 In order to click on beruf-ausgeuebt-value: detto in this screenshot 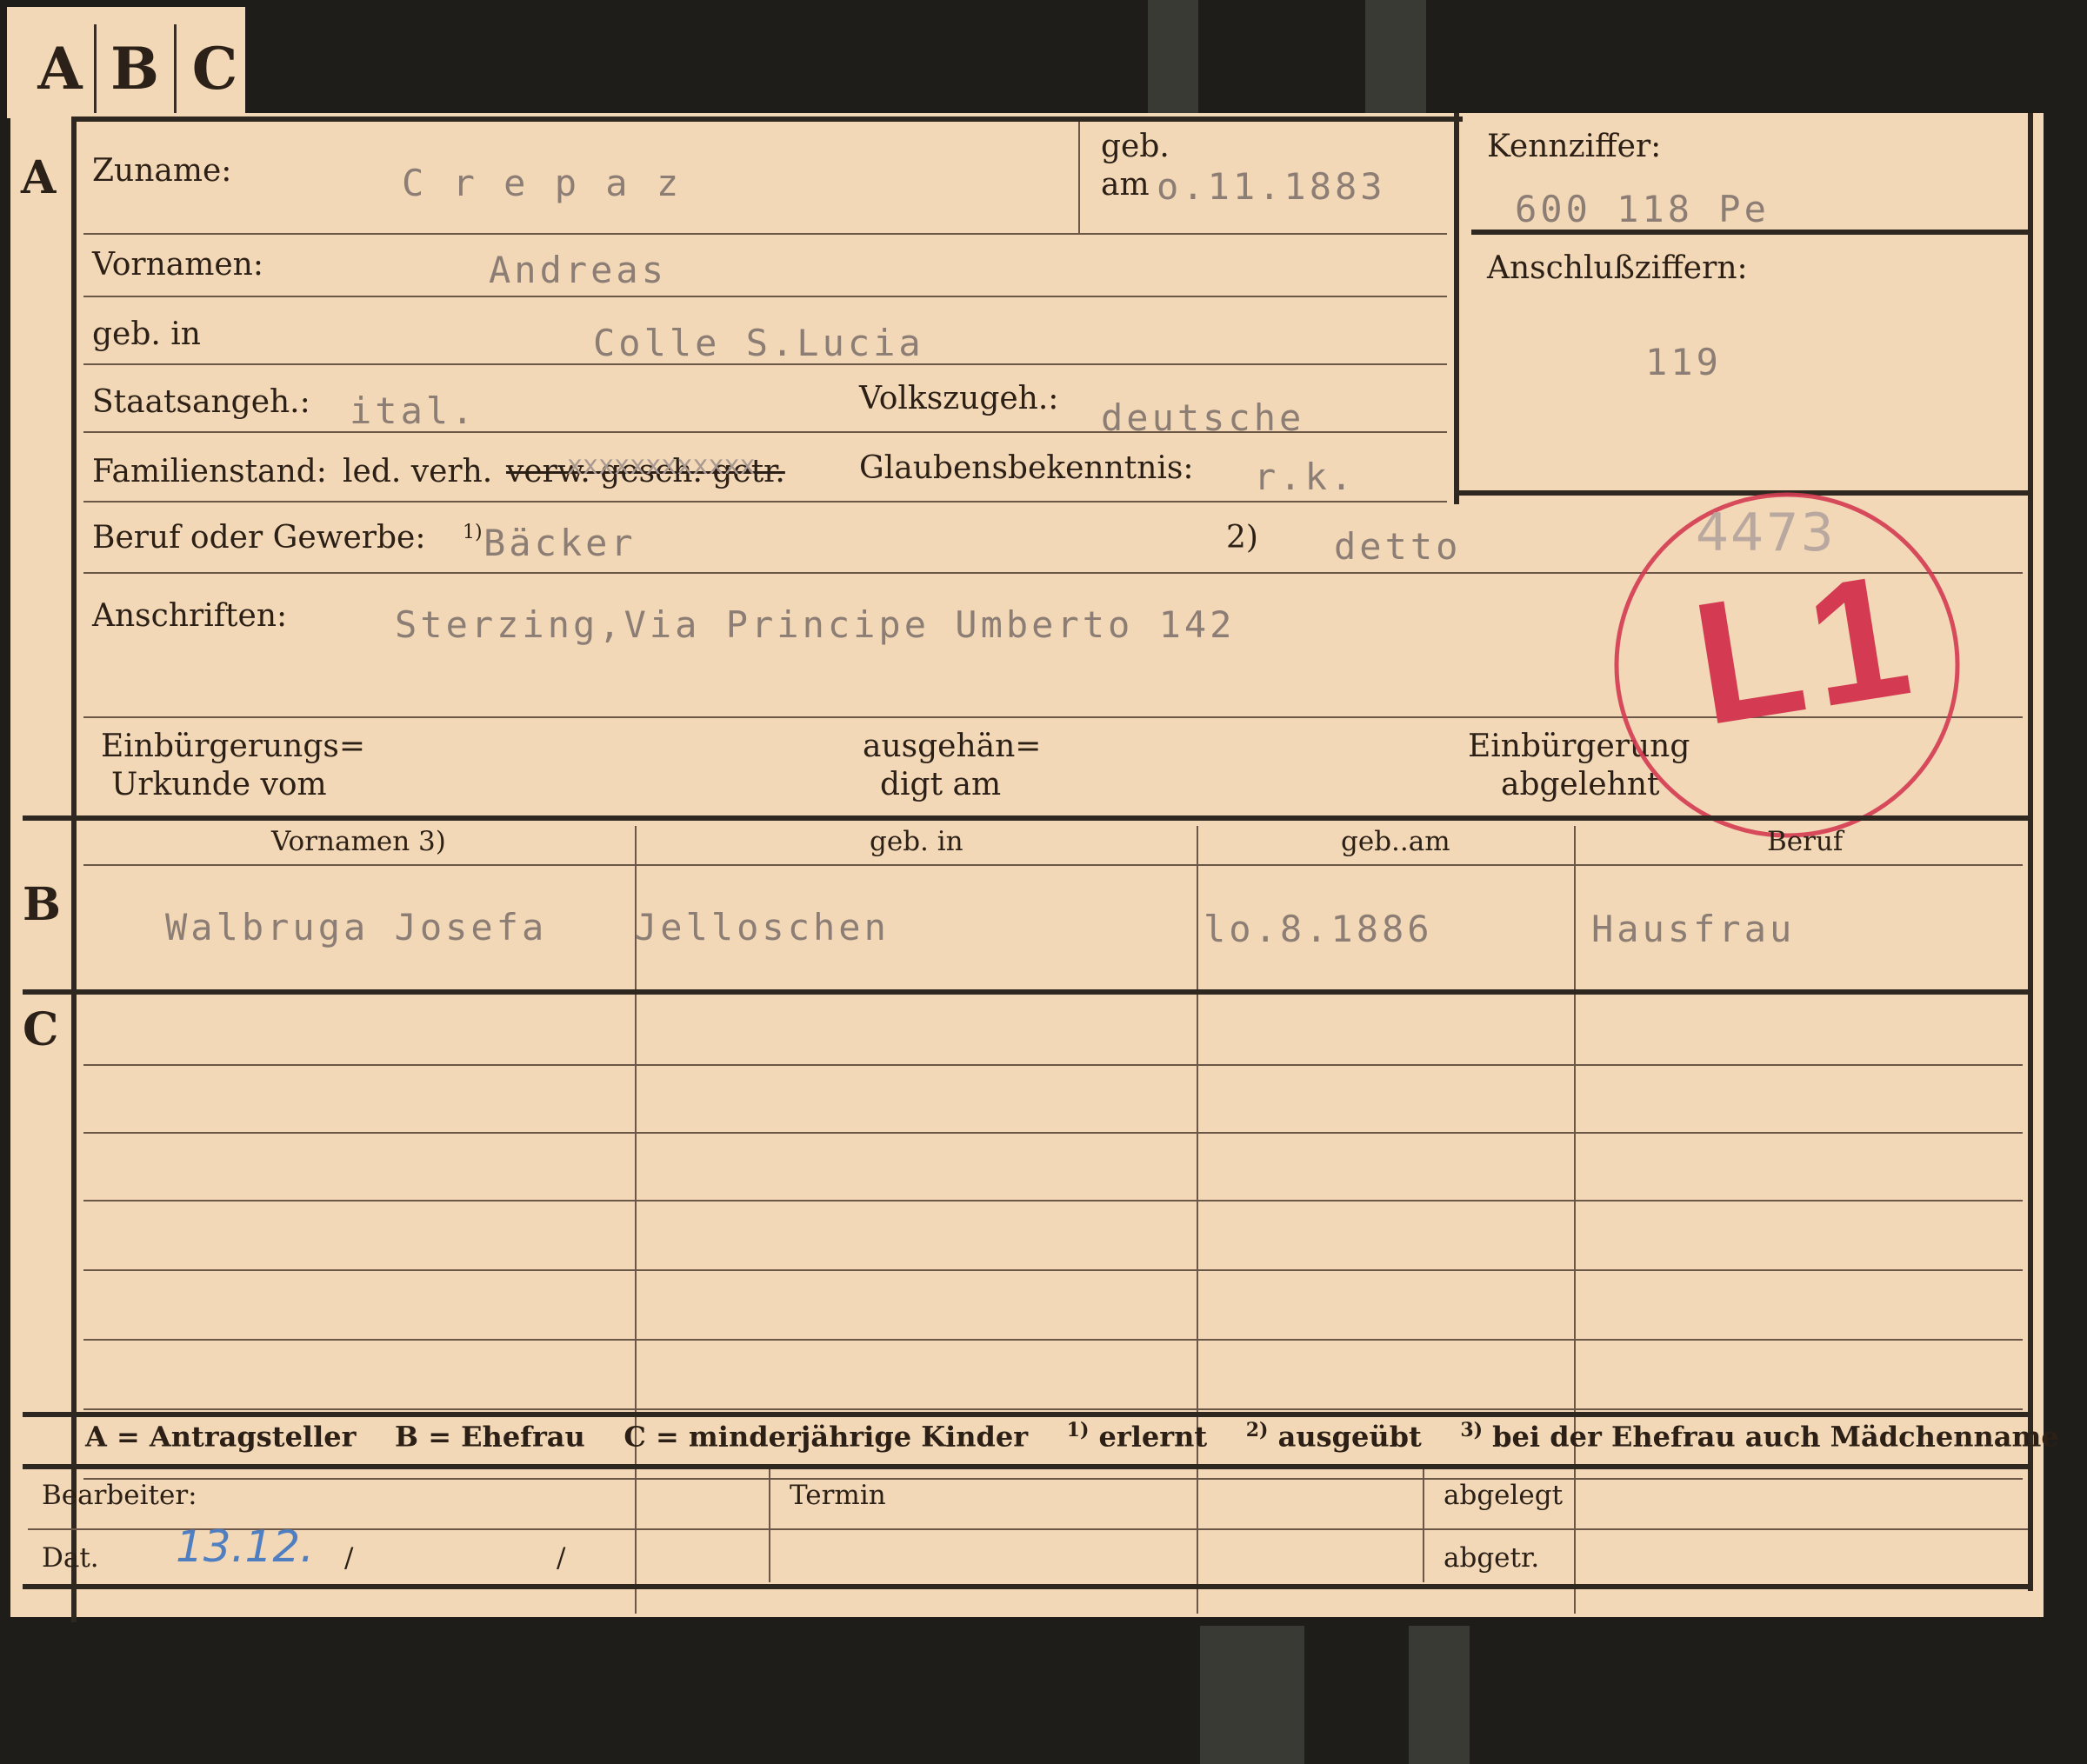, I will do `click(1398, 546)`.